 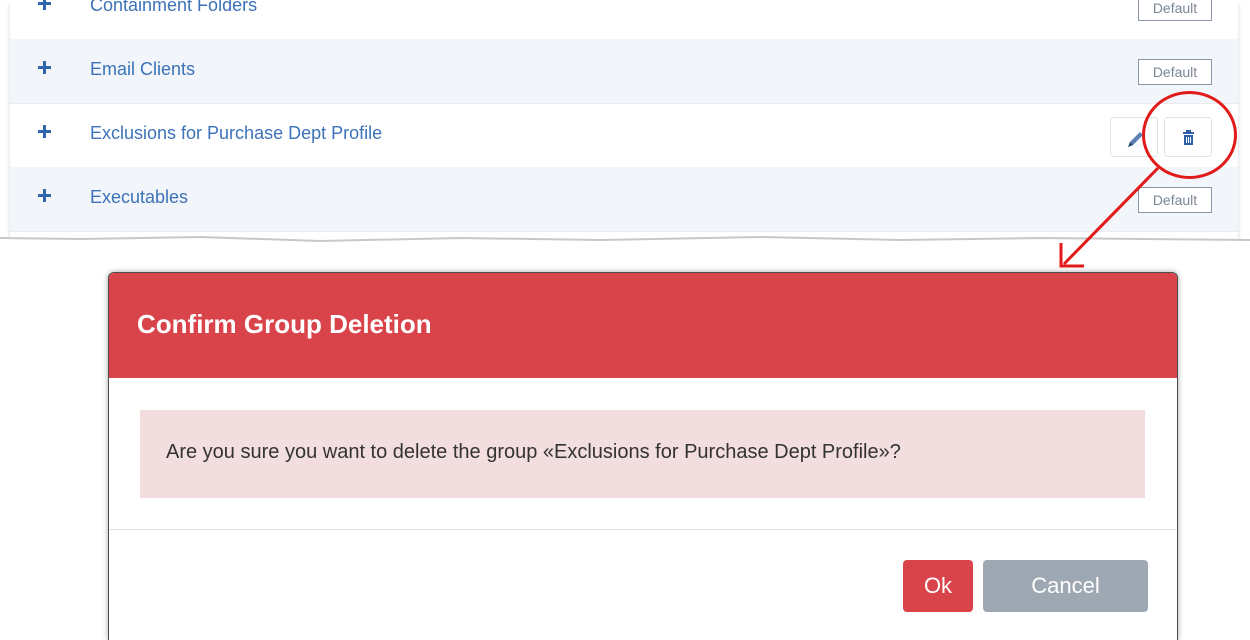 What do you see at coordinates (624, 20) in the screenshot?
I see `group-row-containment-folders: Containment Folders Default` at bounding box center [624, 20].